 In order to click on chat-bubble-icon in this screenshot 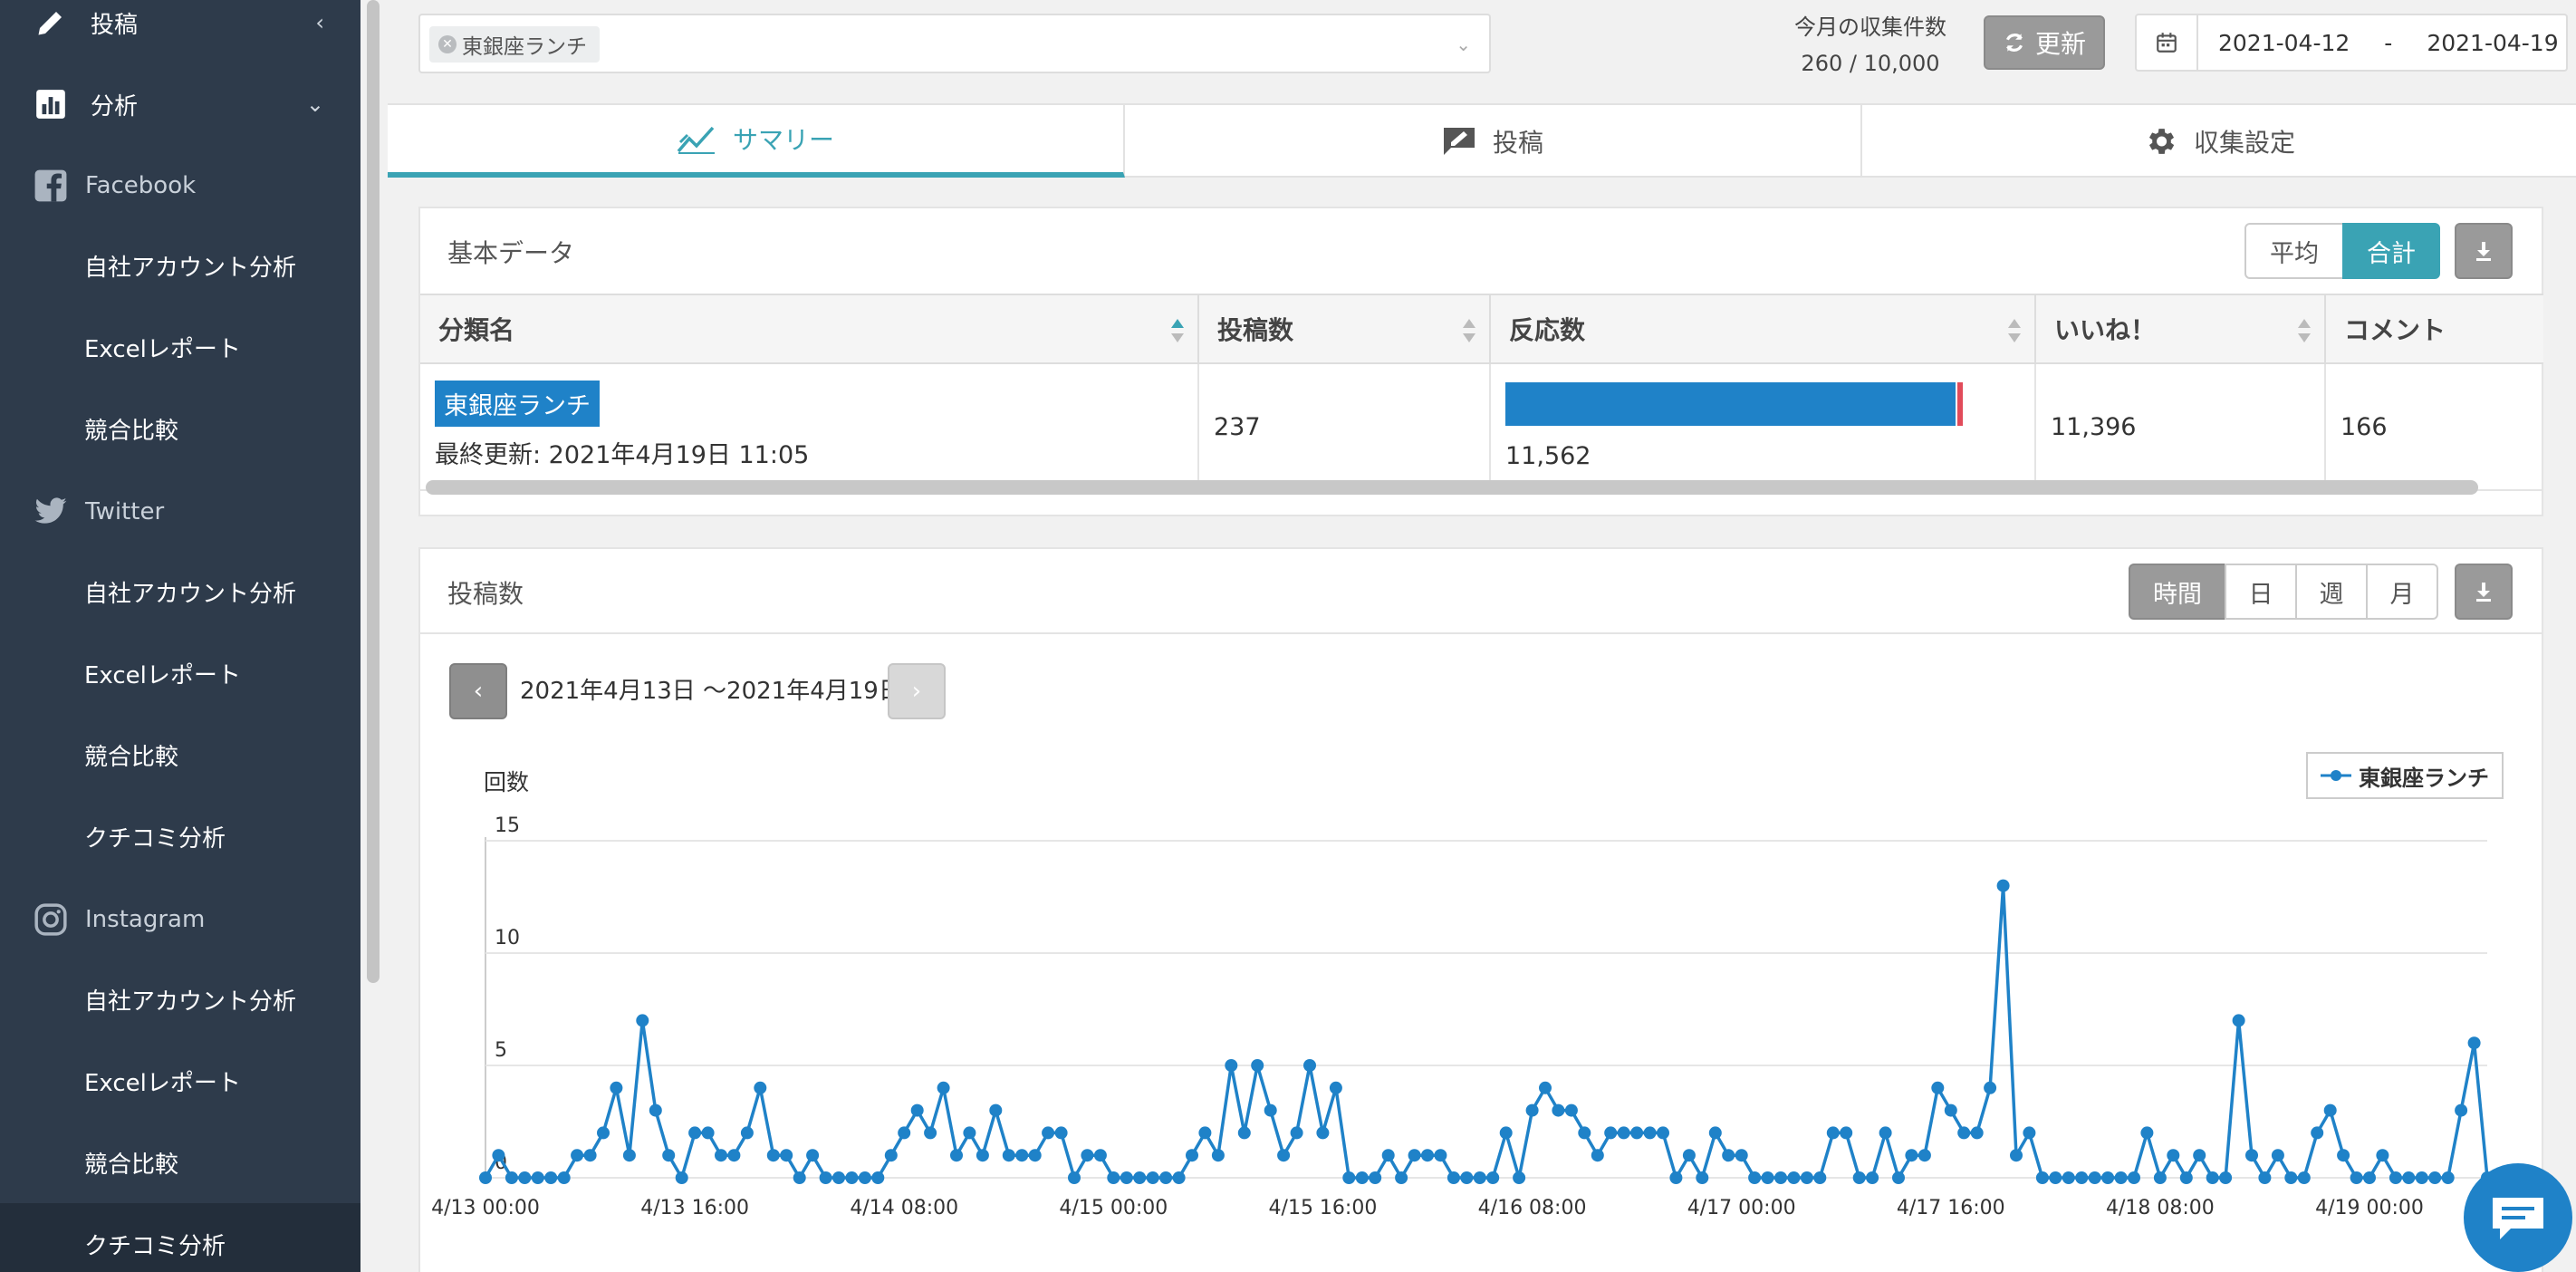, I will do `click(2518, 1219)`.